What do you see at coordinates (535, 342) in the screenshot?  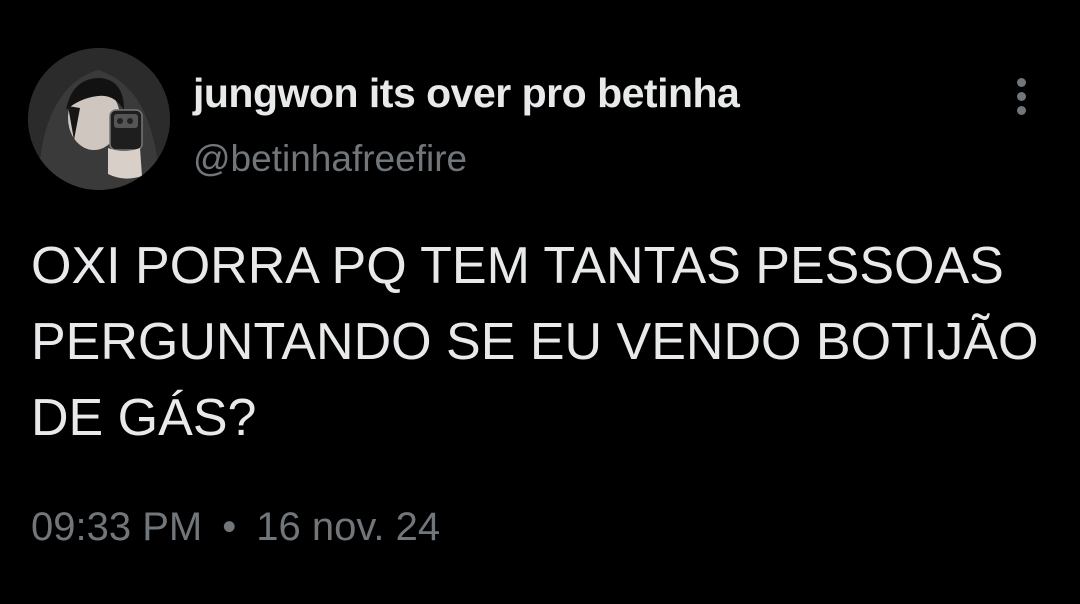 I see `tweet-text-line: PERGUNTANDO SE EU VENDO BOTIJÃO` at bounding box center [535, 342].